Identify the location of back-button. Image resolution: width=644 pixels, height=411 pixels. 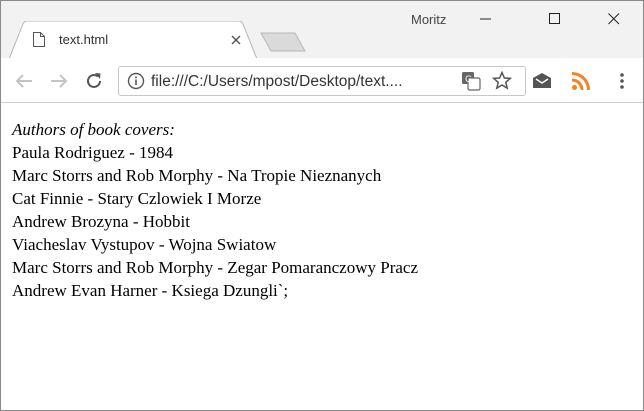
(24, 81).